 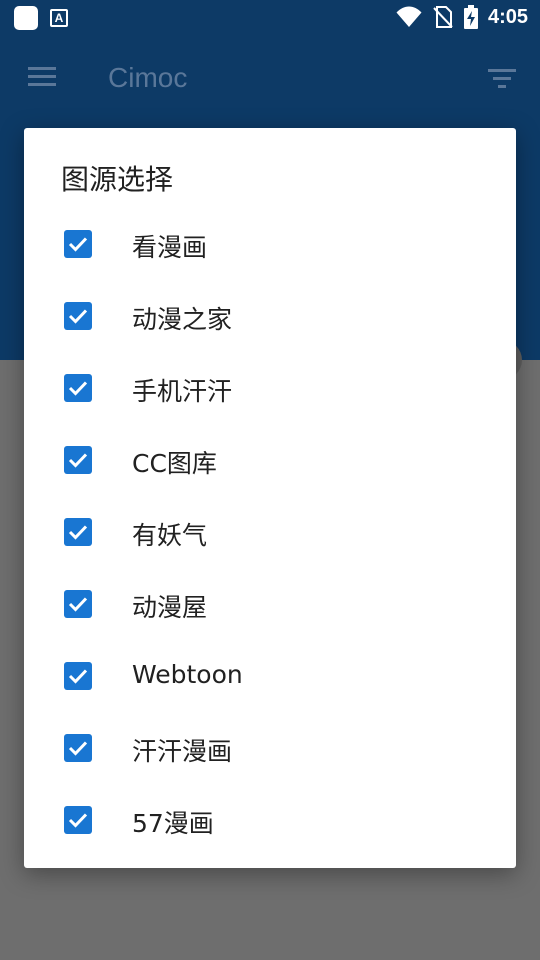 I want to click on source-option-label: 动漫屋, so click(x=170, y=607).